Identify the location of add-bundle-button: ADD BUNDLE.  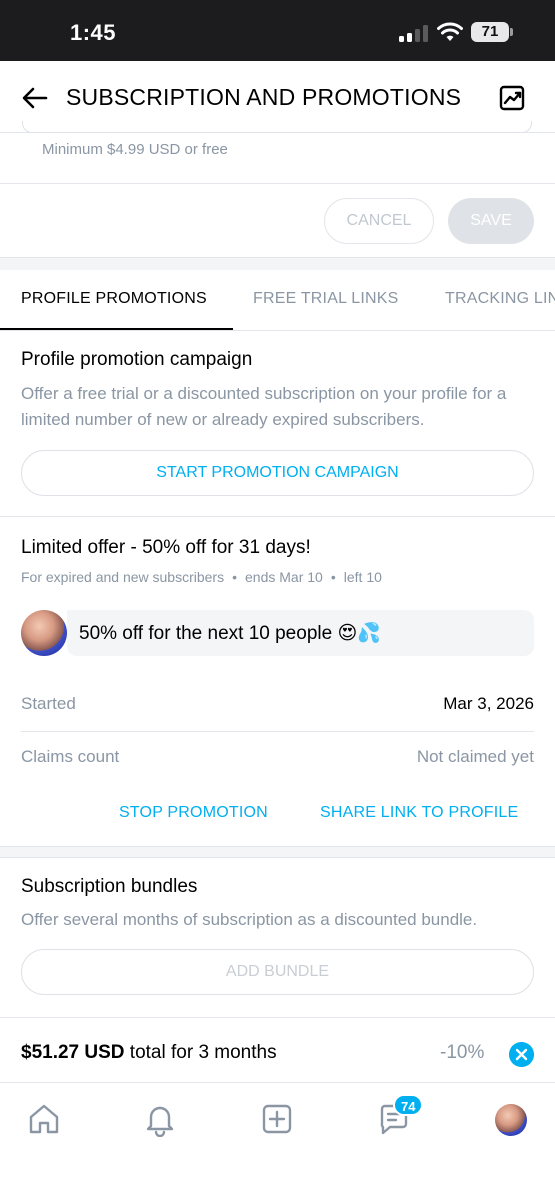
(277, 972).